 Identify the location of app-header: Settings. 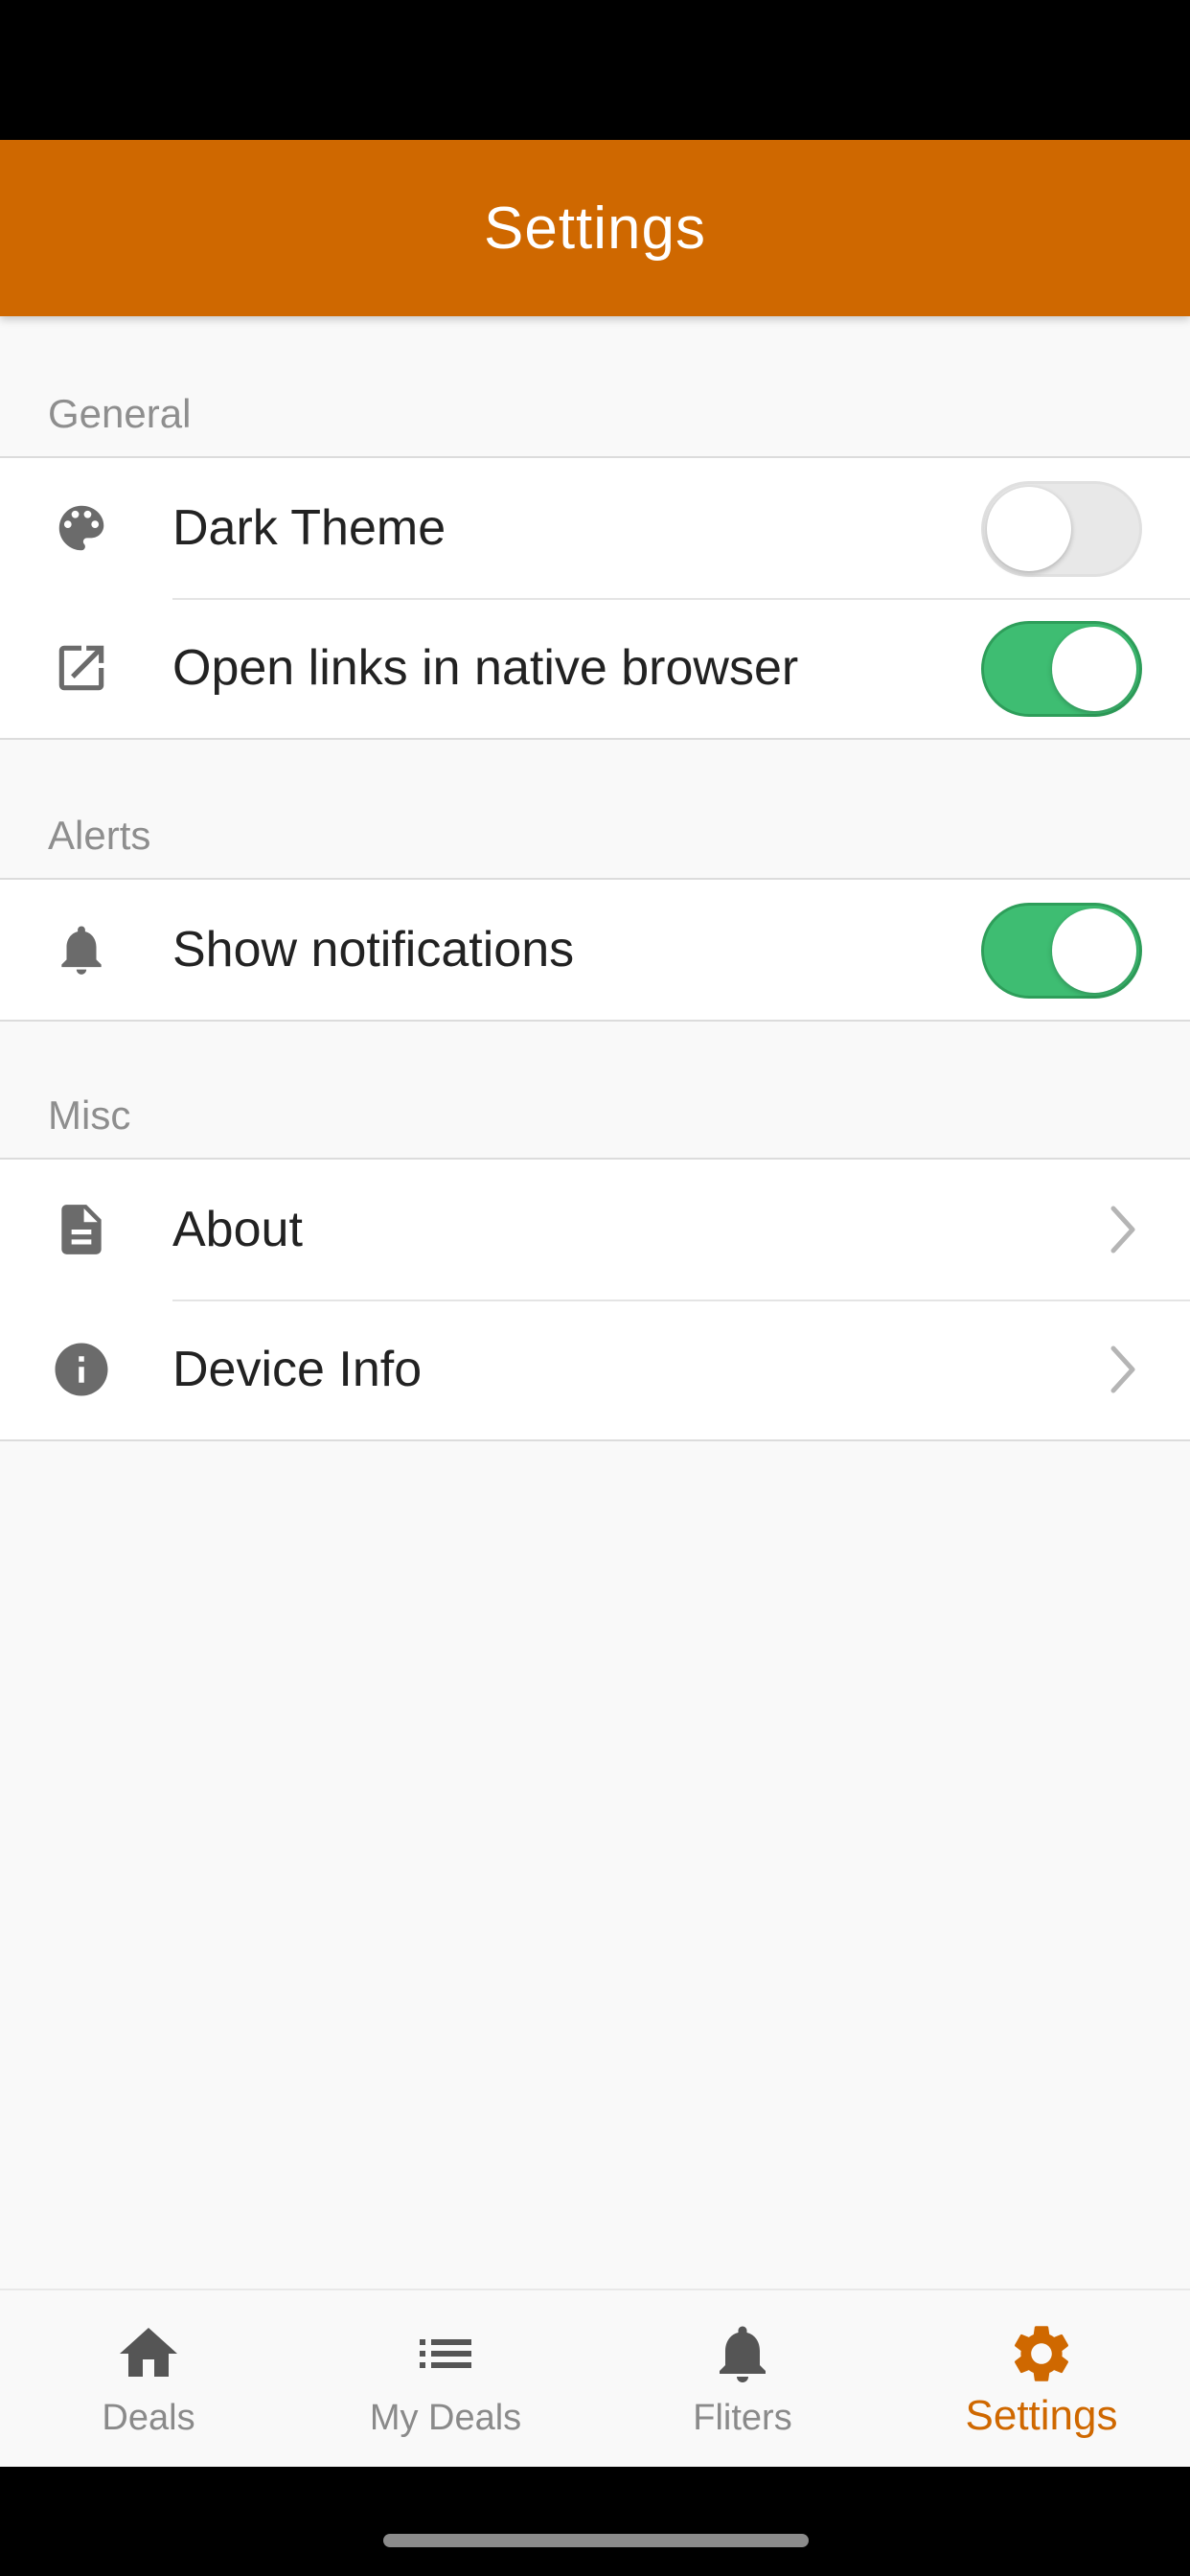
(595, 228).